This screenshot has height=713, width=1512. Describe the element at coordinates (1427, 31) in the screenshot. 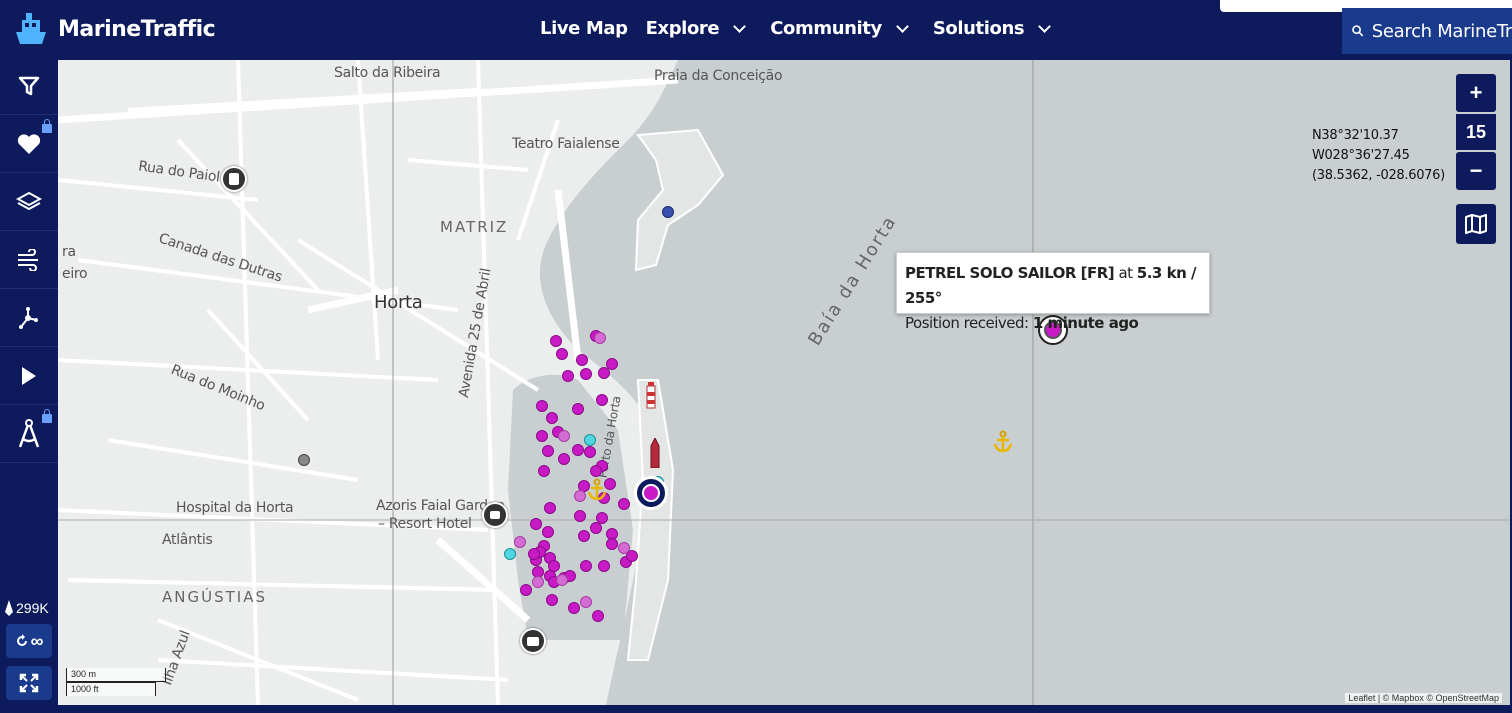

I see `search-input: Search MarineTr` at that location.